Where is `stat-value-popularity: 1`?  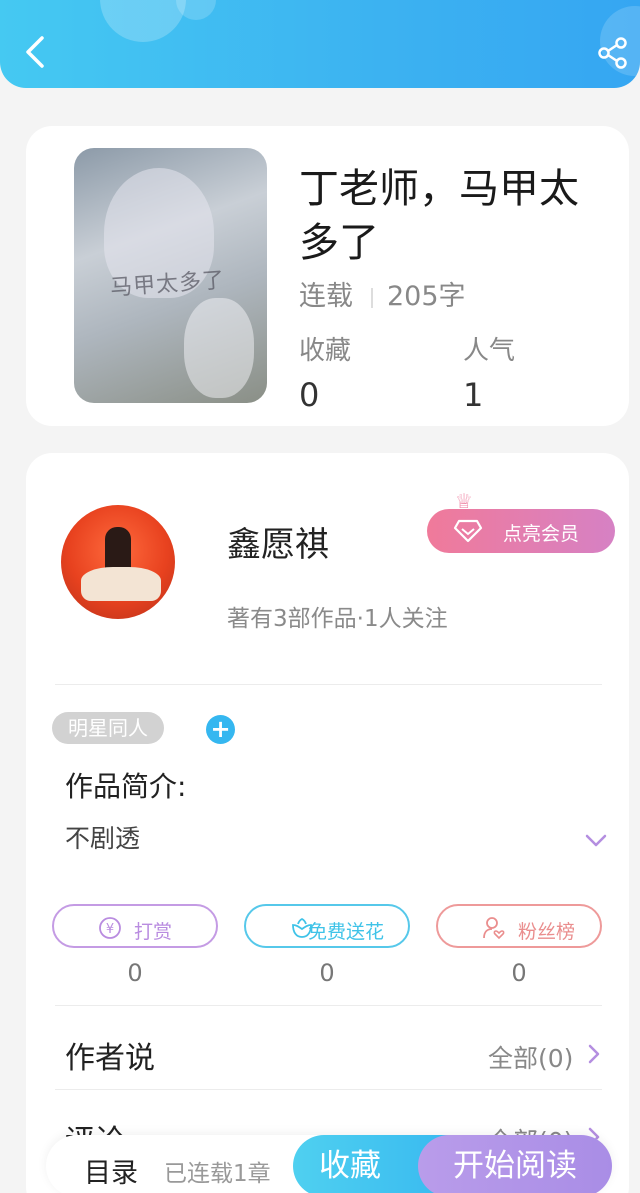
stat-value-popularity: 1 is located at coordinates (473, 395).